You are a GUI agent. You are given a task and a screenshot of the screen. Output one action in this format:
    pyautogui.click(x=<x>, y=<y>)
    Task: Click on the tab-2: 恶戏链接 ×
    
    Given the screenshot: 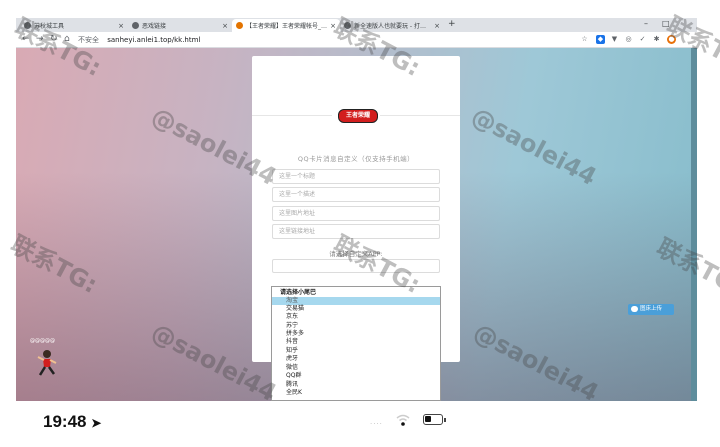 What is the action you would take?
    pyautogui.click(x=180, y=25)
    